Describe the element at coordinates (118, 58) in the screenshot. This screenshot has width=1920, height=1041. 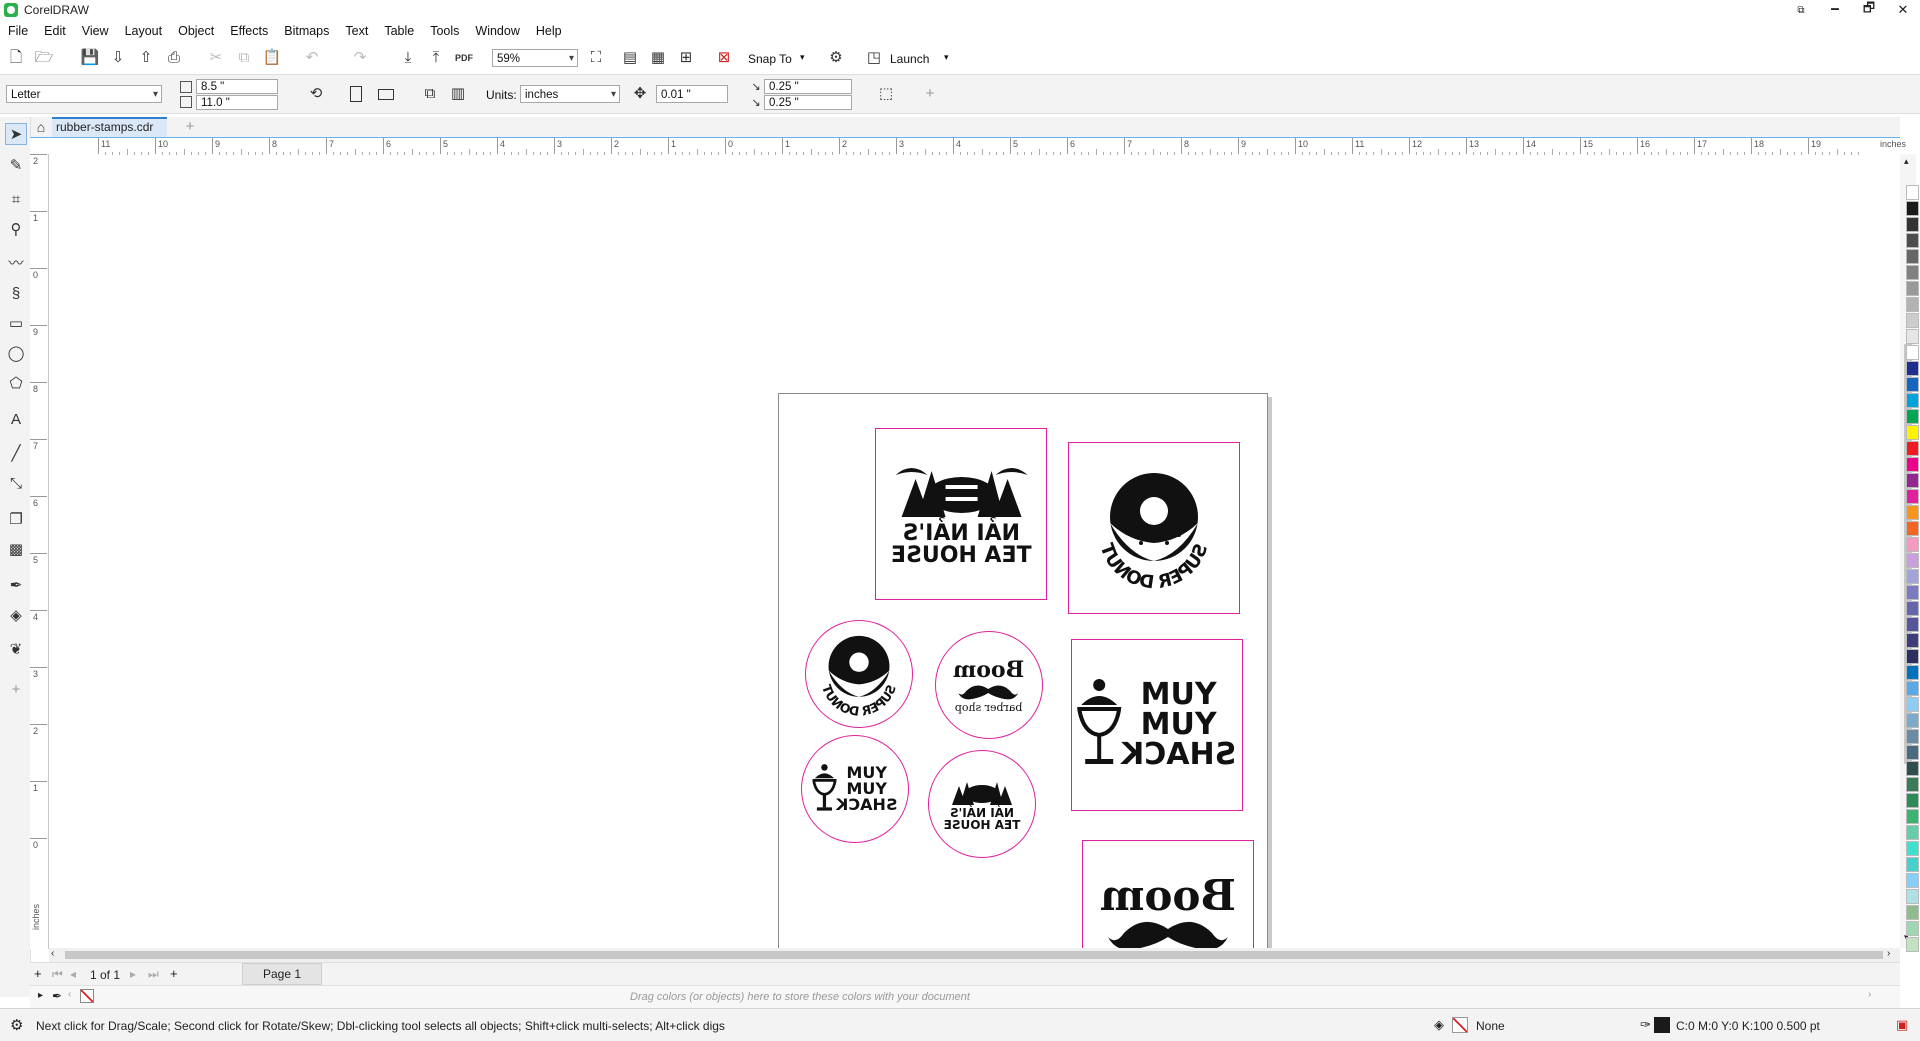
I see `cloud-download-icon: ⇩` at that location.